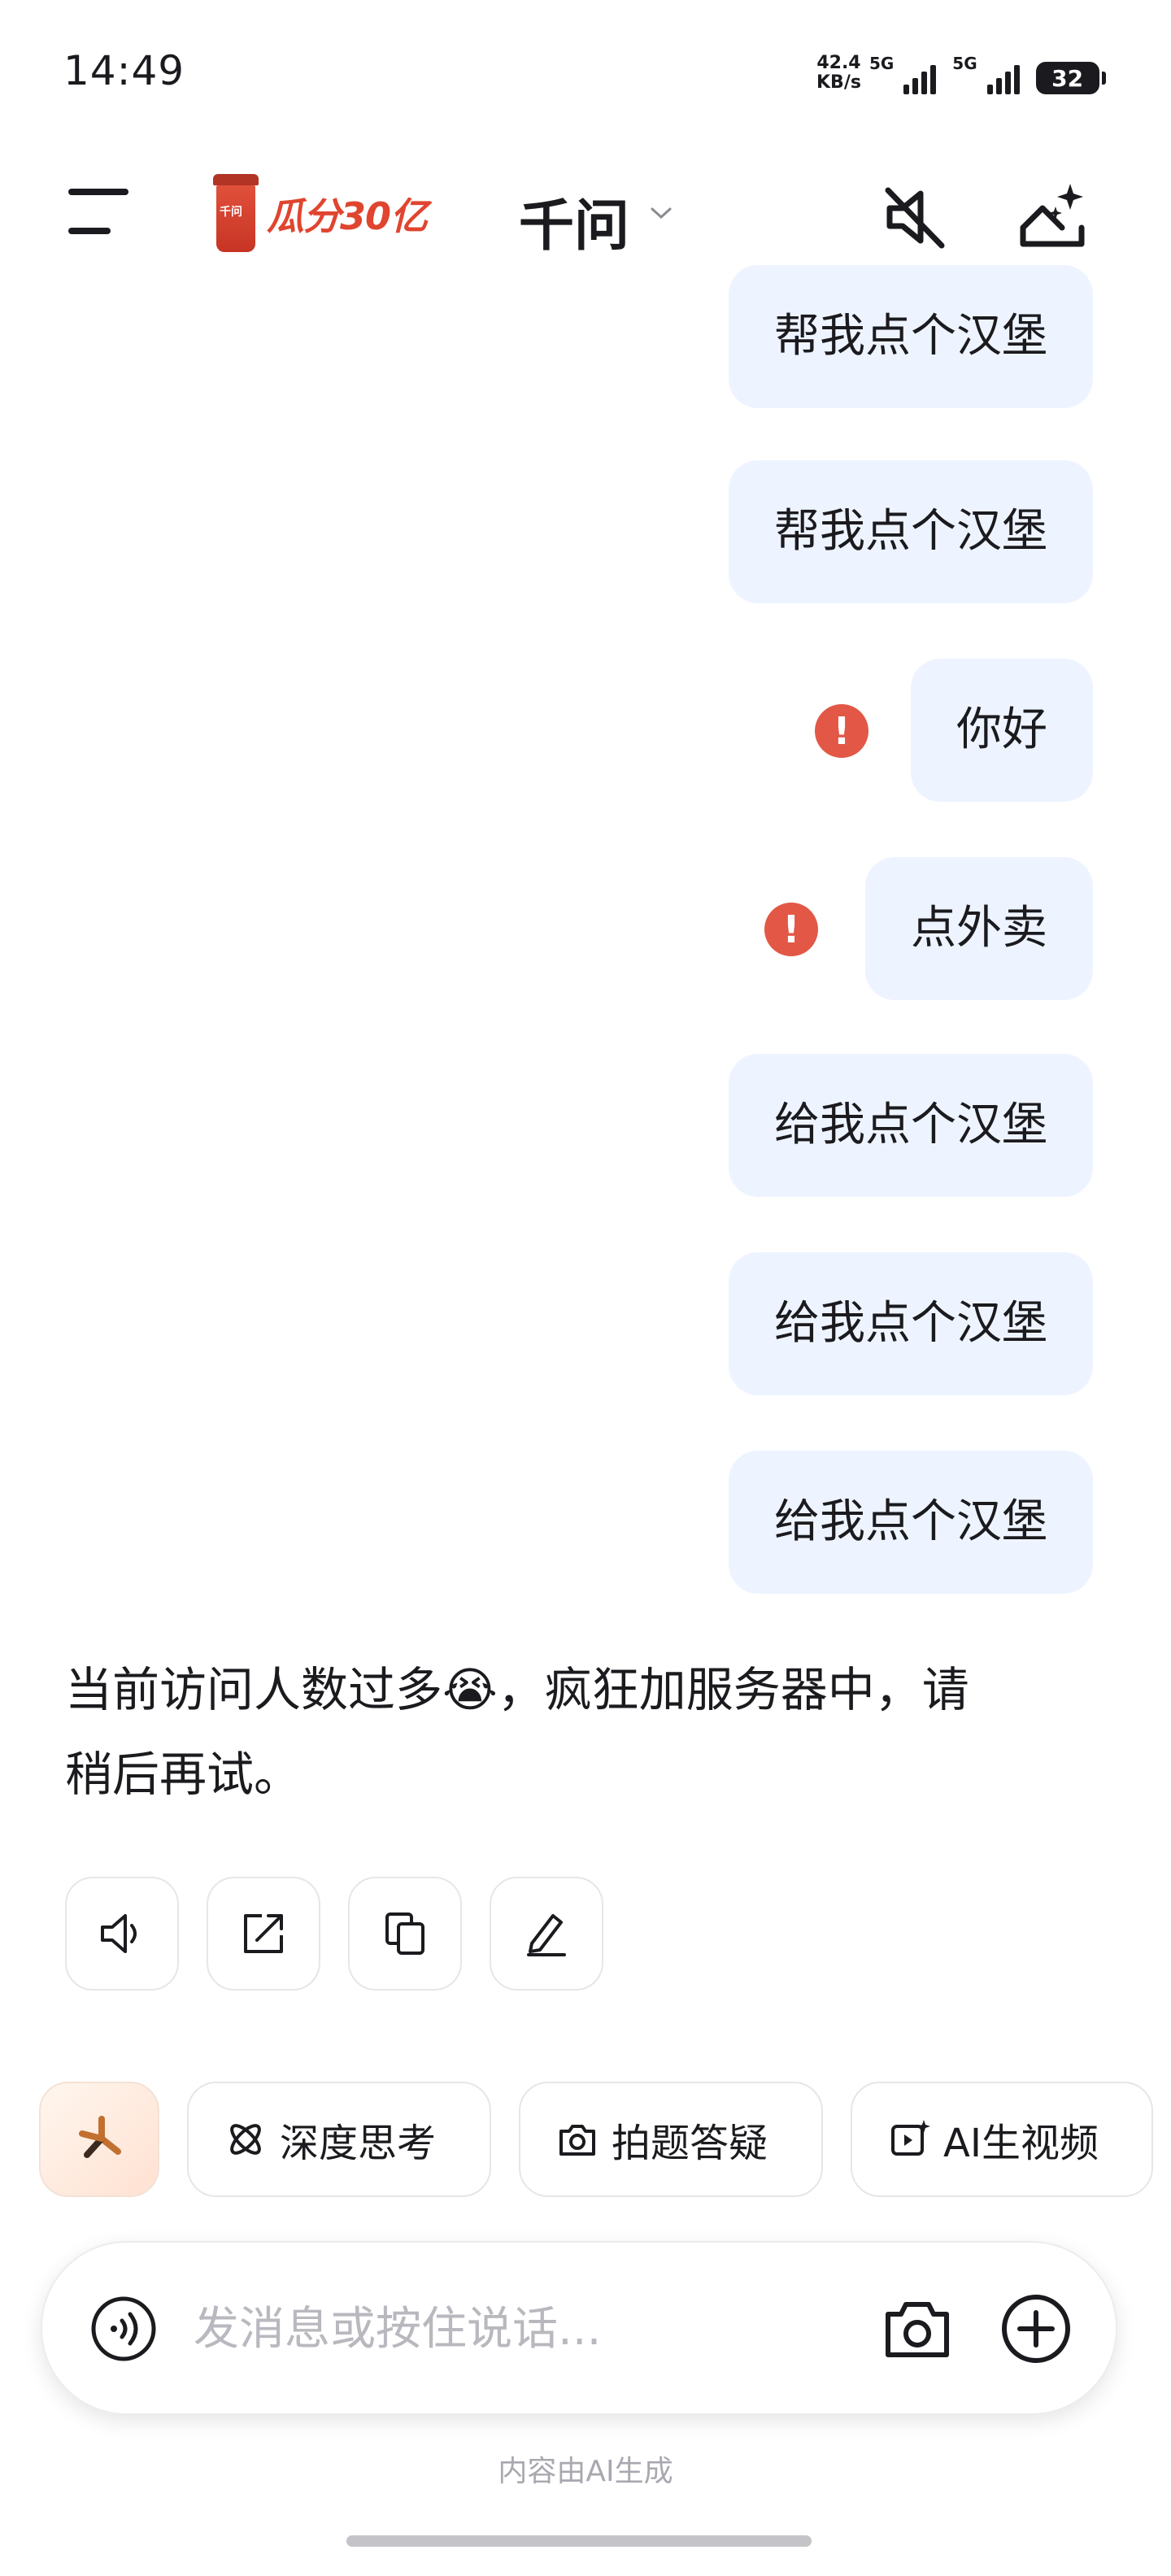  Describe the element at coordinates (183, 1774) in the screenshot. I see `assistant-reply-line: 稍后再试。` at that location.